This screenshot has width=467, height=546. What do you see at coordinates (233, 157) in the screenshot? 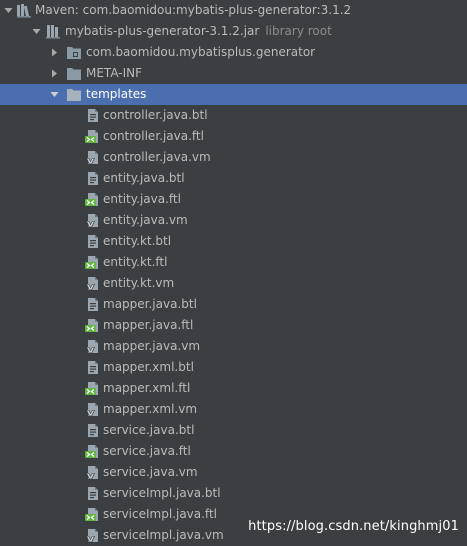
I see `tree-node-file: controller.java.vm` at bounding box center [233, 157].